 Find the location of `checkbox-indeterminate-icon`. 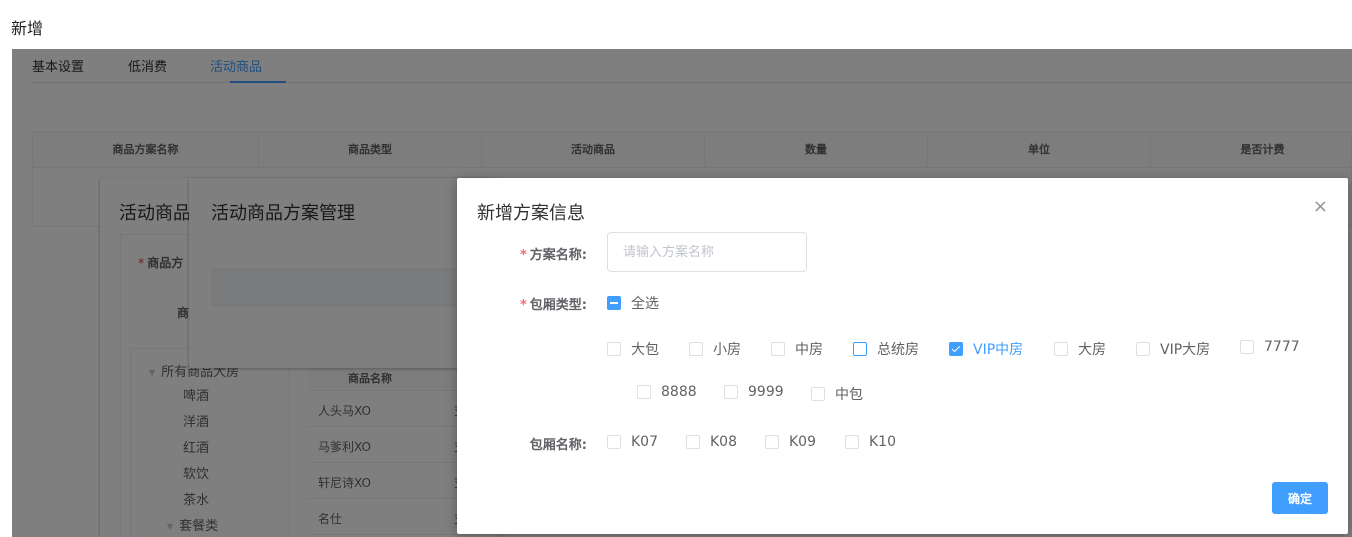

checkbox-indeterminate-icon is located at coordinates (614, 303).